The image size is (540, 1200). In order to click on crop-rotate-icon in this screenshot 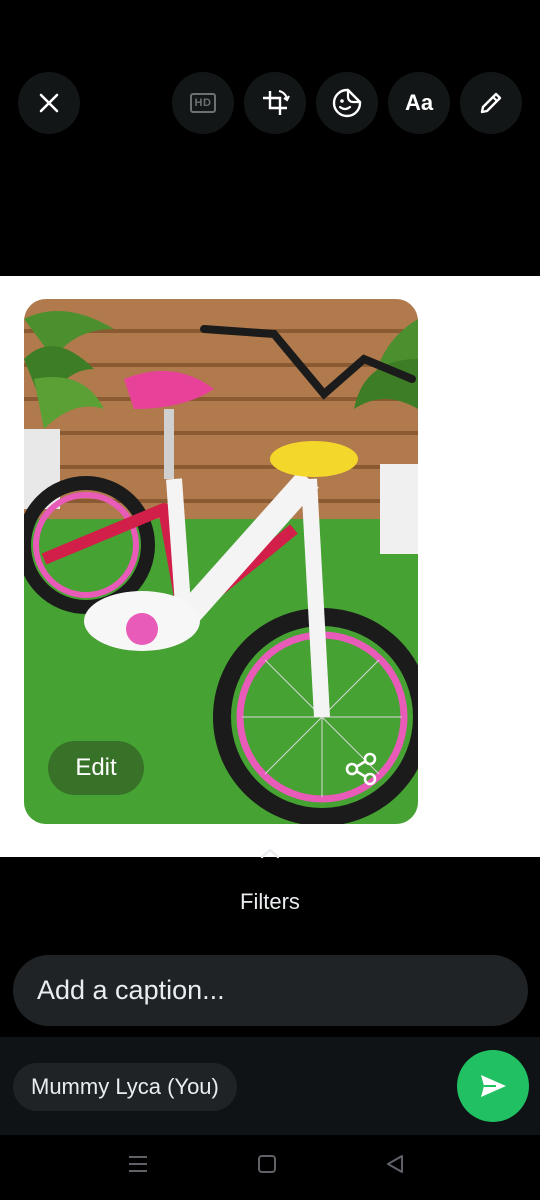, I will do `click(276, 102)`.